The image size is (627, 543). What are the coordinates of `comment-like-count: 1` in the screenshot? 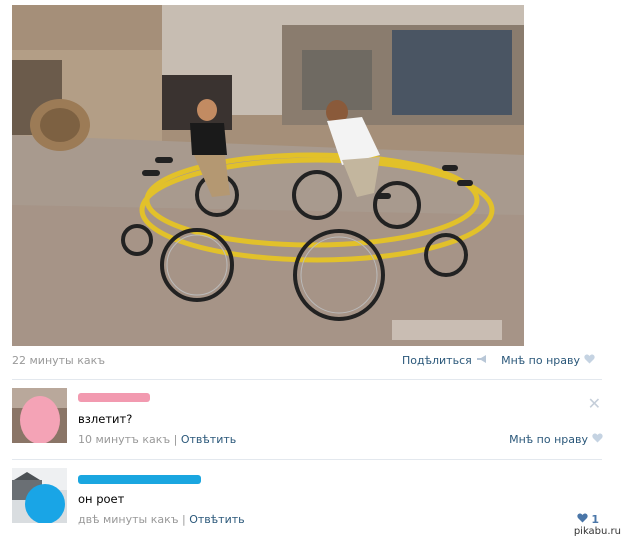 It's located at (588, 519).